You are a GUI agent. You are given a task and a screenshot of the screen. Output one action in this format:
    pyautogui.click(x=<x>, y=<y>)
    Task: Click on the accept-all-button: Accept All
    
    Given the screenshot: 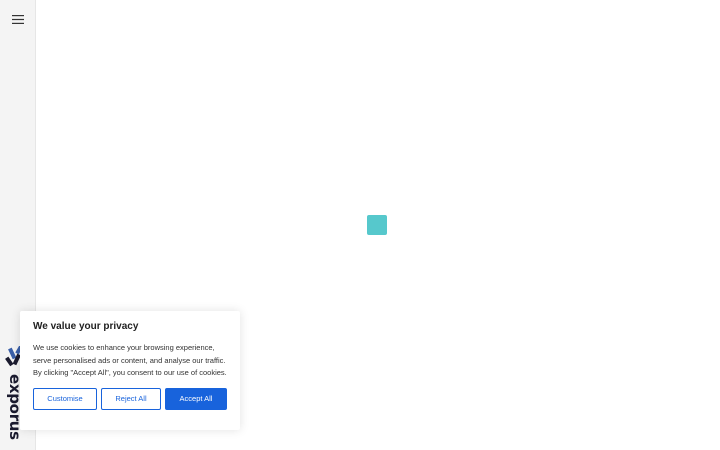 What is the action you would take?
    pyautogui.click(x=196, y=398)
    